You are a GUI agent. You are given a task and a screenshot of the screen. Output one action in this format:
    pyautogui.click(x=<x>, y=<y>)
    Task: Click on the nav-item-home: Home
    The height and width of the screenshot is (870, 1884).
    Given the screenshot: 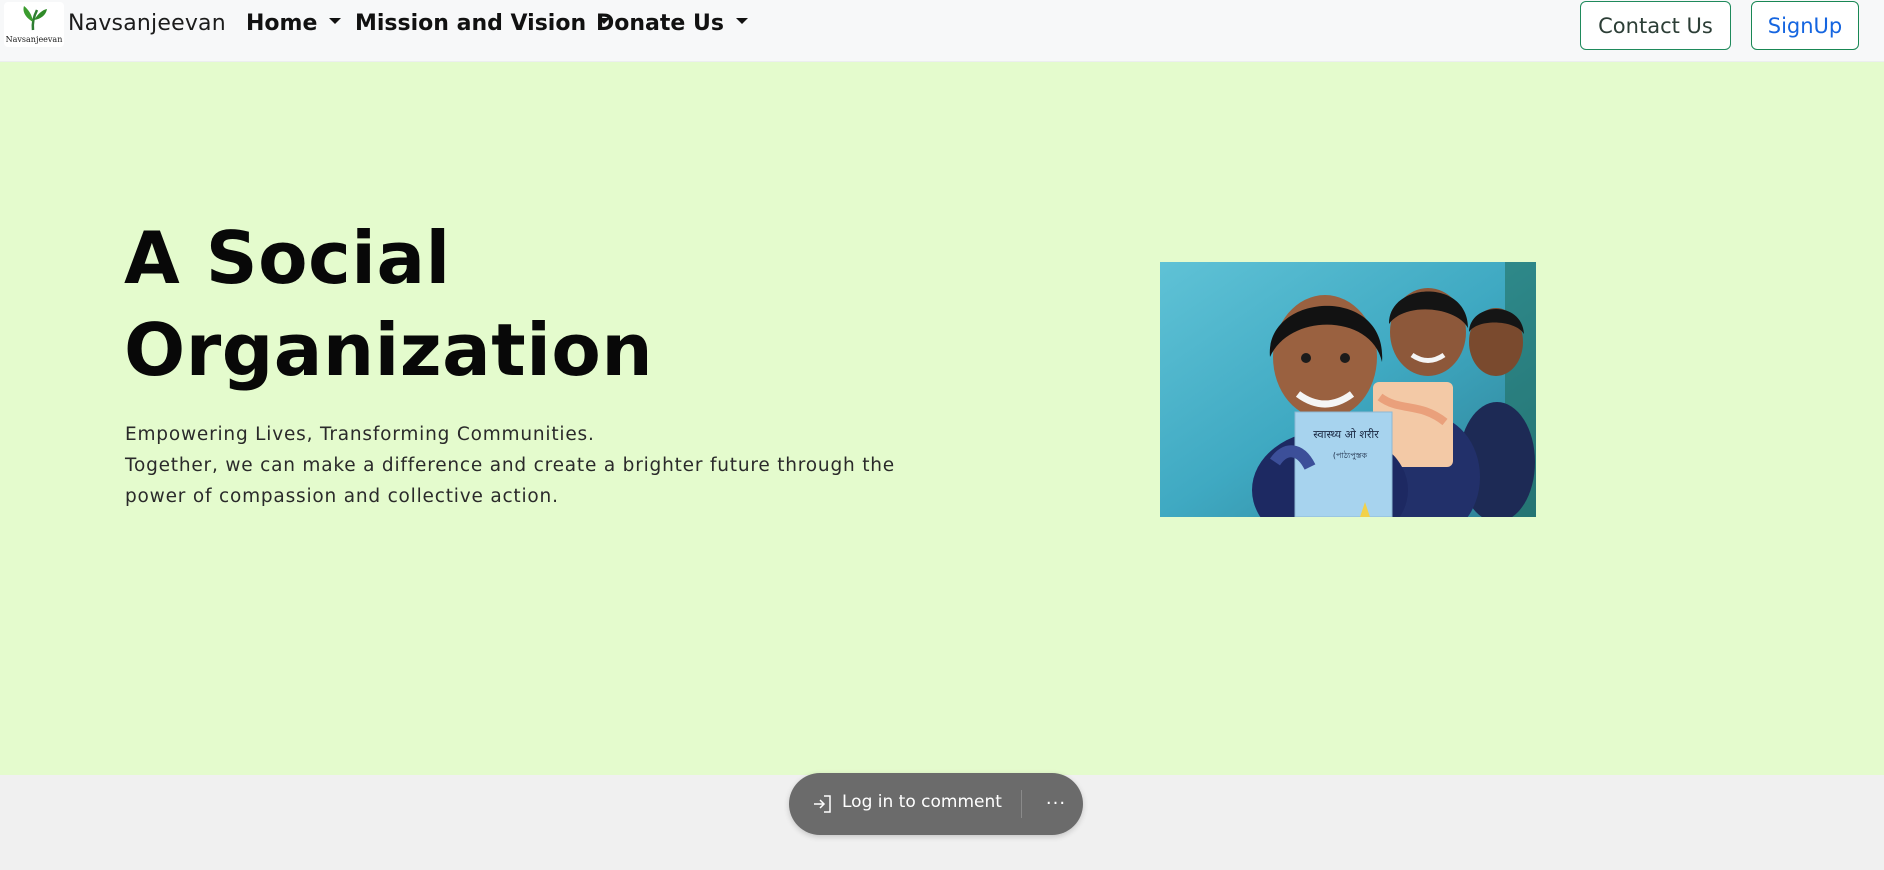 What is the action you would take?
    pyautogui.click(x=294, y=23)
    